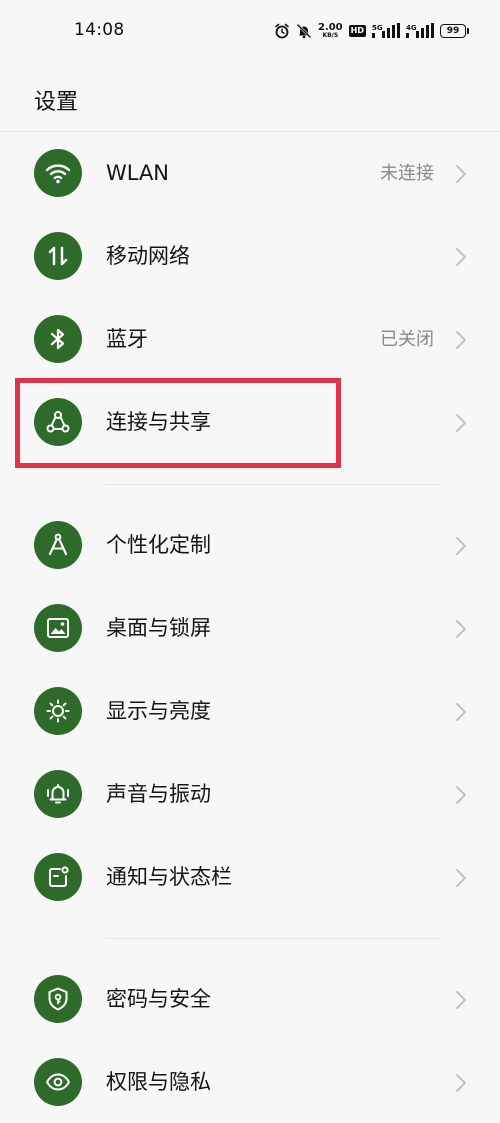 This screenshot has height=1123, width=500. What do you see at coordinates (250, 628) in the screenshot?
I see `setting-item-home-lock-screen: 桌面与锁屏` at bounding box center [250, 628].